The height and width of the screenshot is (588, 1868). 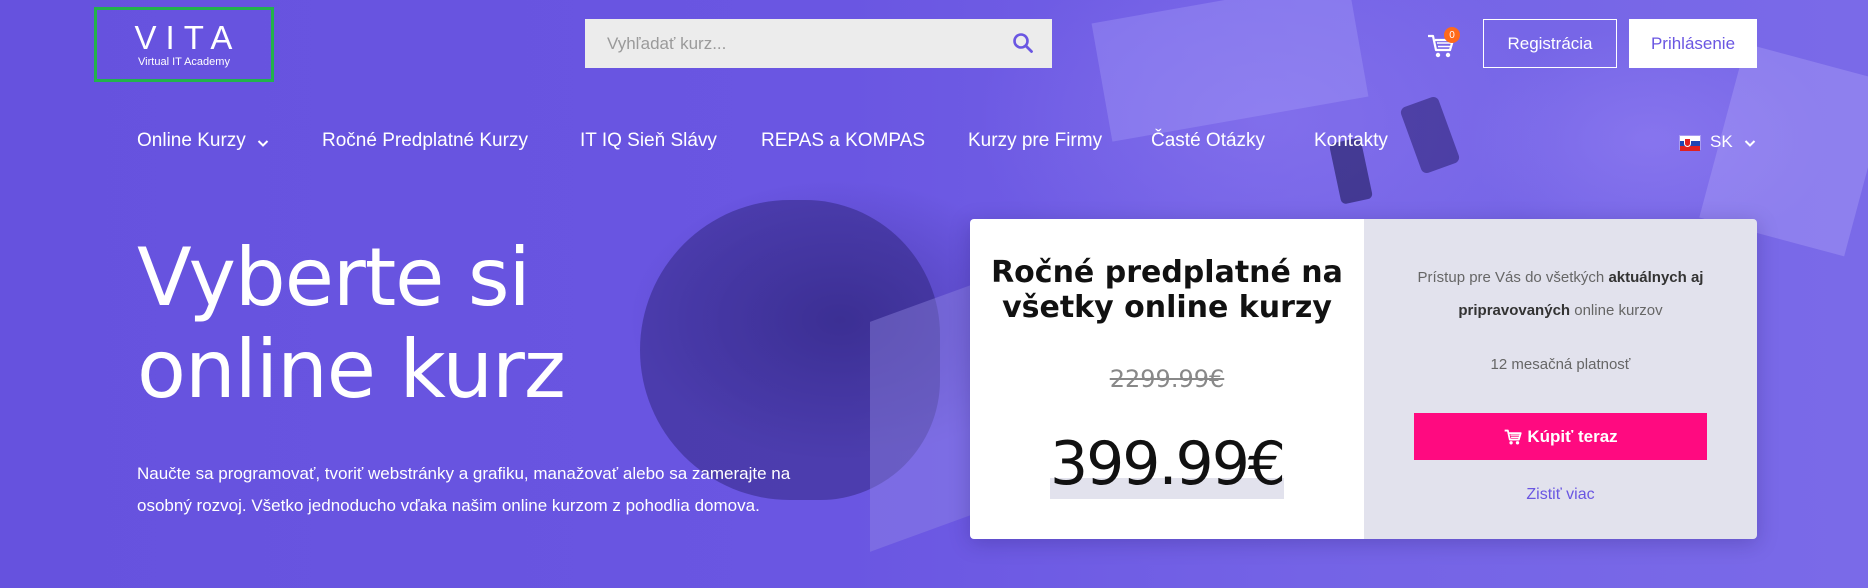 What do you see at coordinates (1167, 290) in the screenshot?
I see `offer-title: Ročné predplatné na všetky online kurzy` at bounding box center [1167, 290].